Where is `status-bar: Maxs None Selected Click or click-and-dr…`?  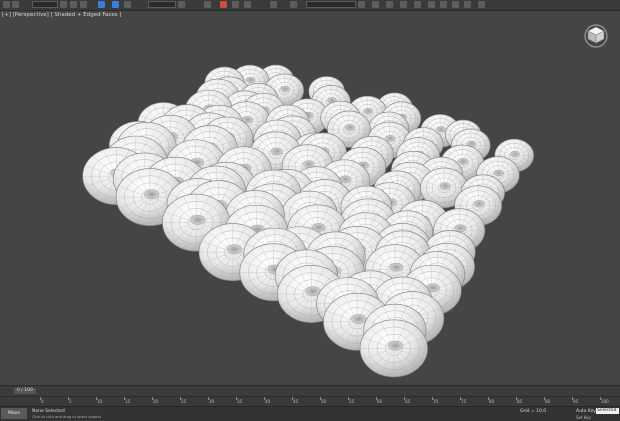
status-bar: Maxs None Selected Click or click-and-dr… is located at coordinates (310, 413).